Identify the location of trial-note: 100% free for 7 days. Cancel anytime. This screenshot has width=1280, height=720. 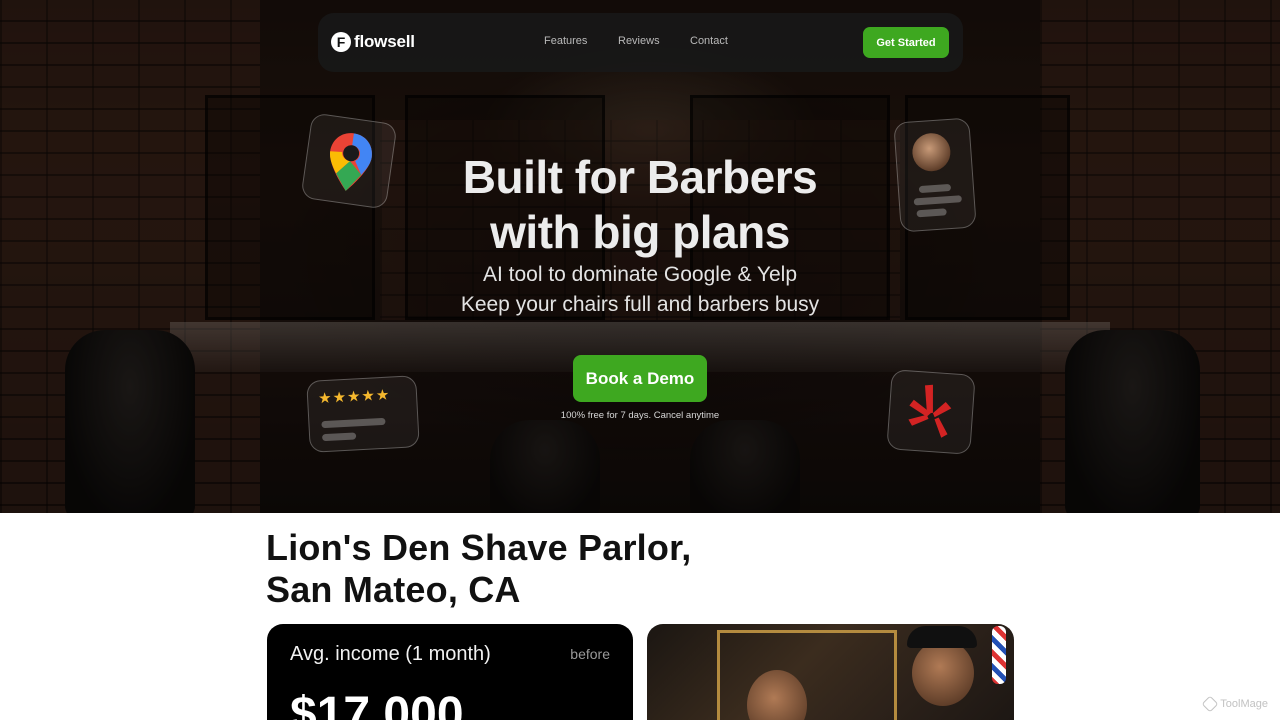
(640, 415).